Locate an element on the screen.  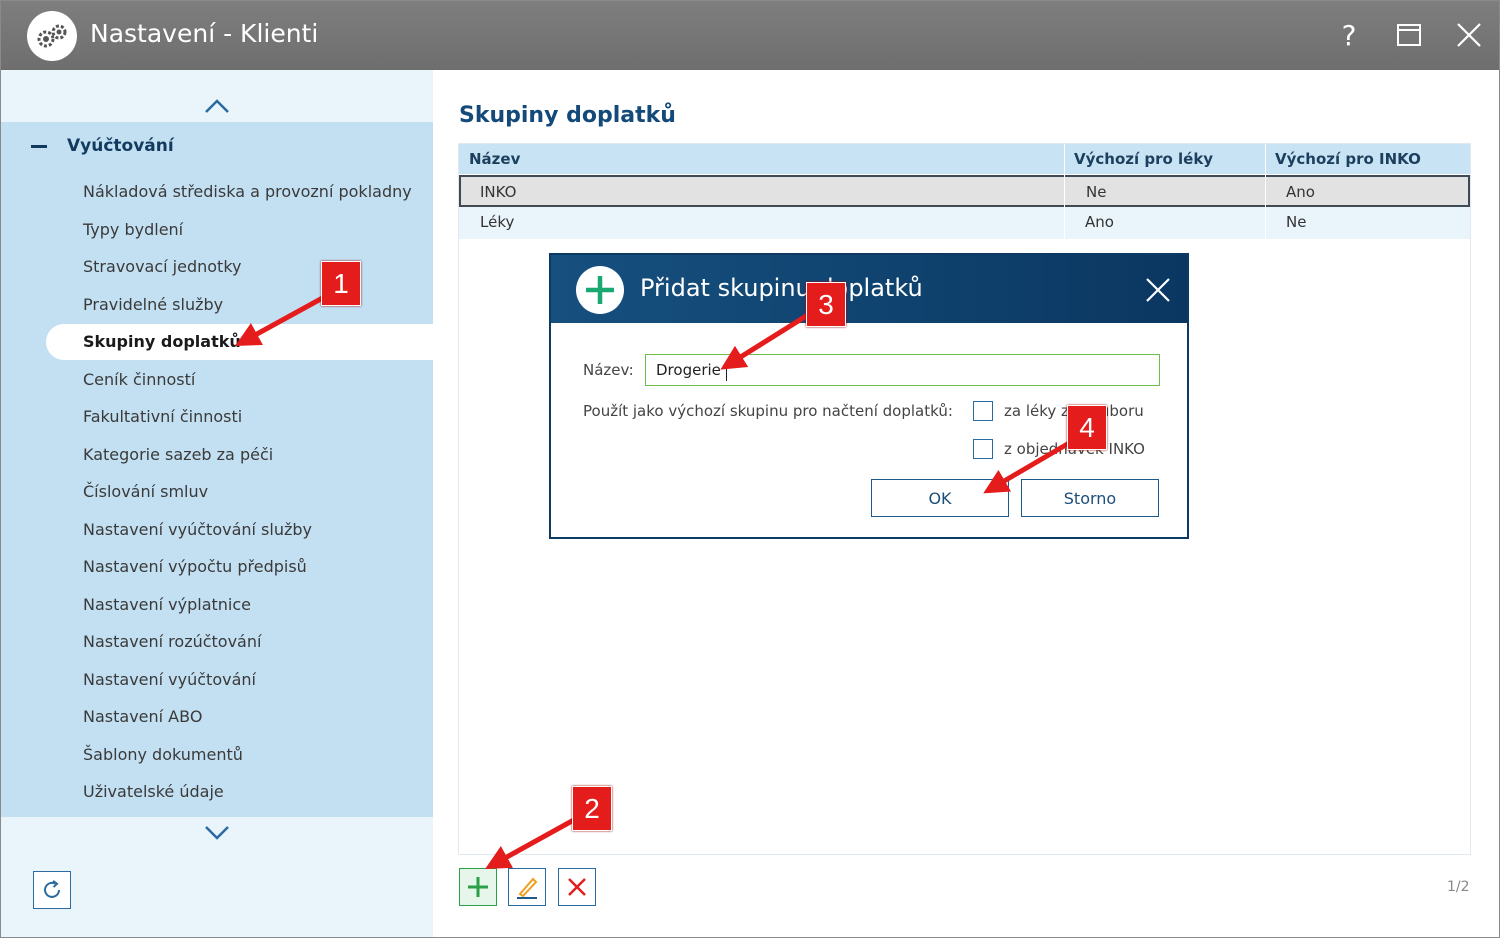
refresh-icon is located at coordinates (52, 889).